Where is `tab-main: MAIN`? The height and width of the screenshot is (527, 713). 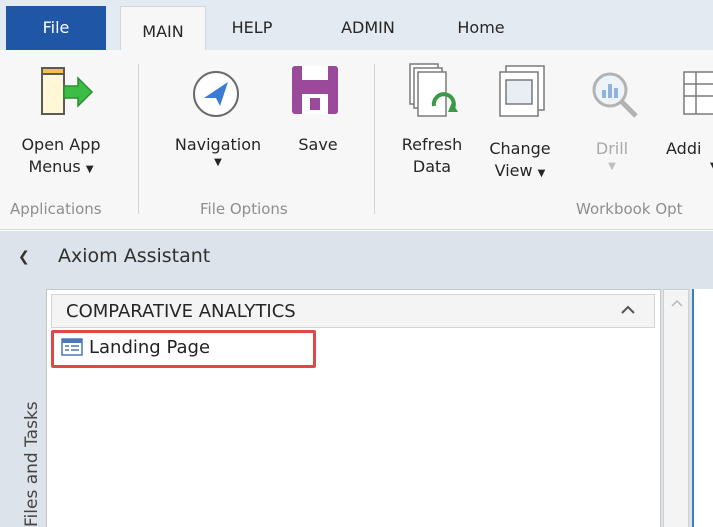 tab-main: MAIN is located at coordinates (163, 28).